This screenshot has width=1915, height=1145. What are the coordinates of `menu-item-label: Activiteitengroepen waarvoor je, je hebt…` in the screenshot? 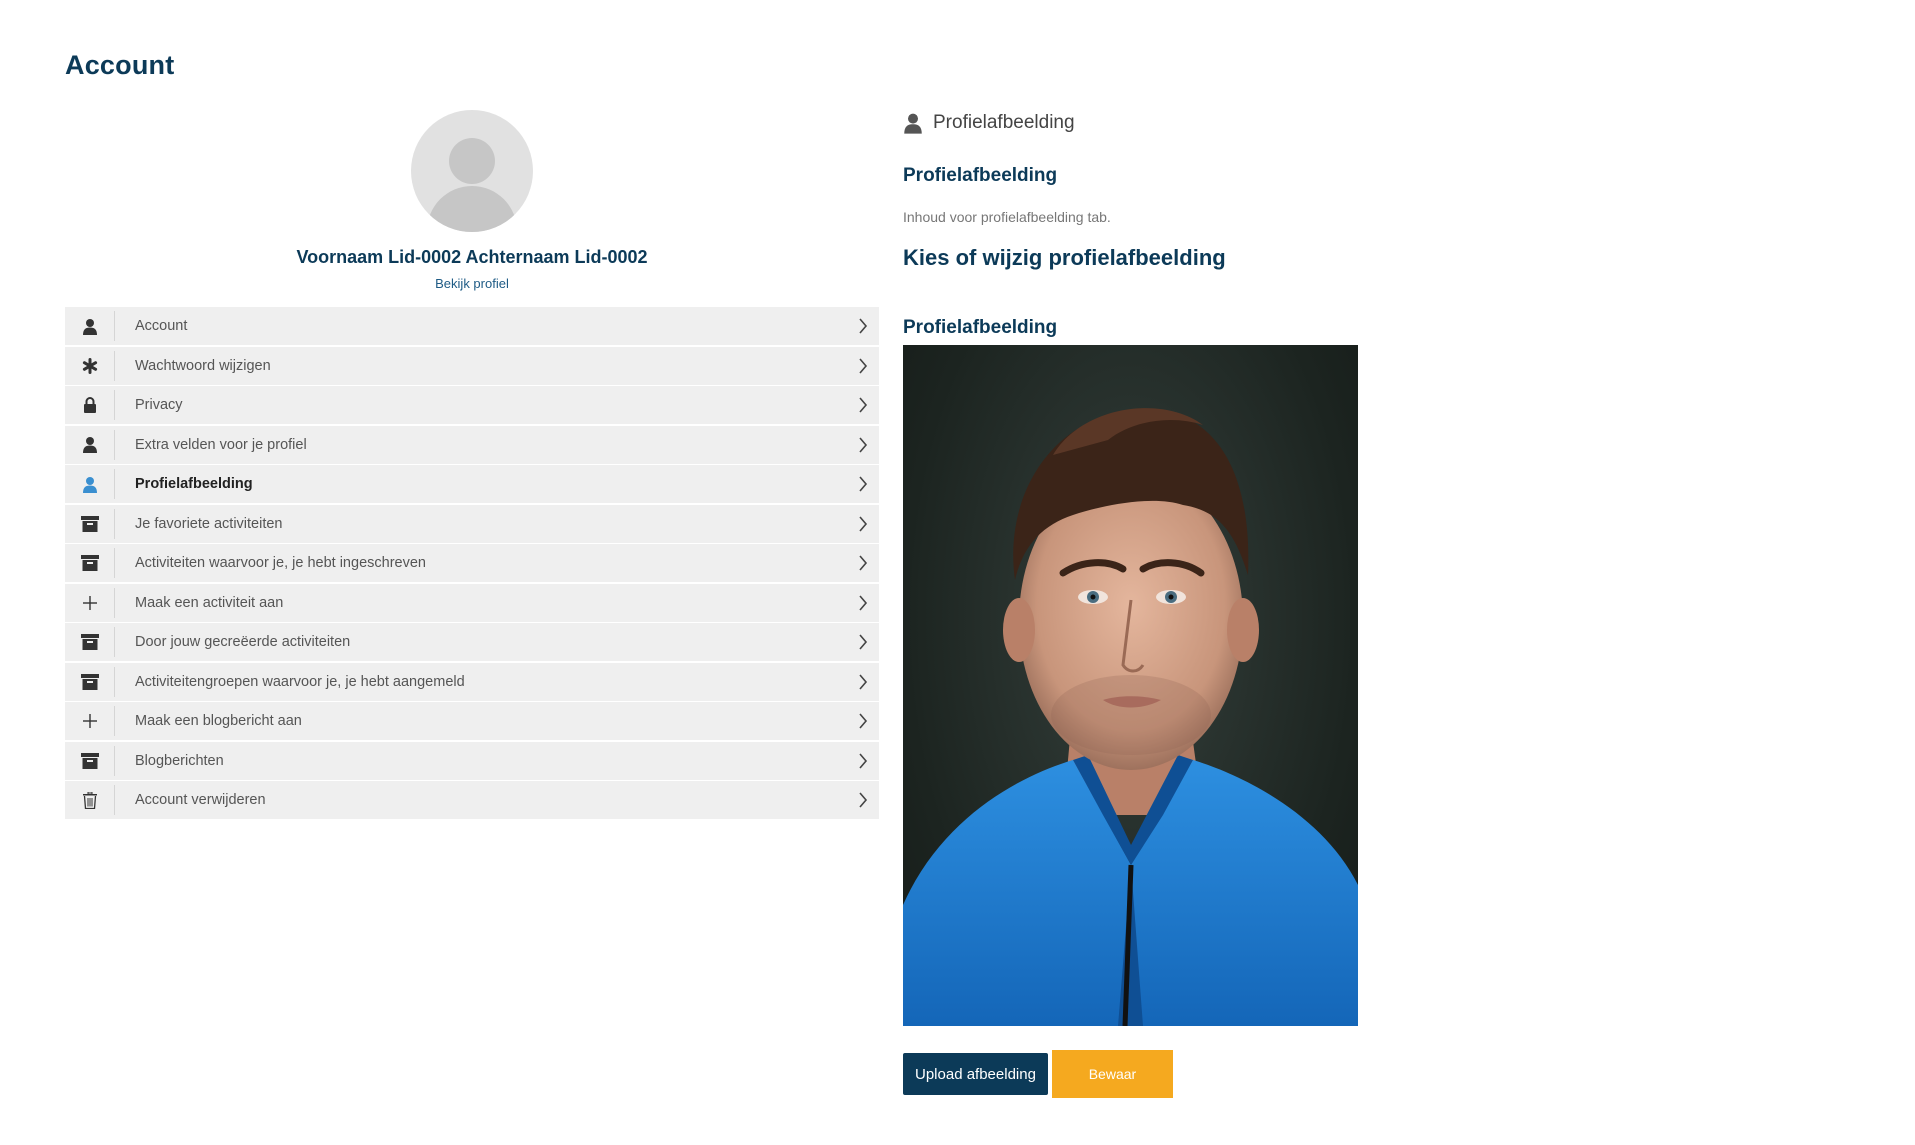 It's located at (300, 681).